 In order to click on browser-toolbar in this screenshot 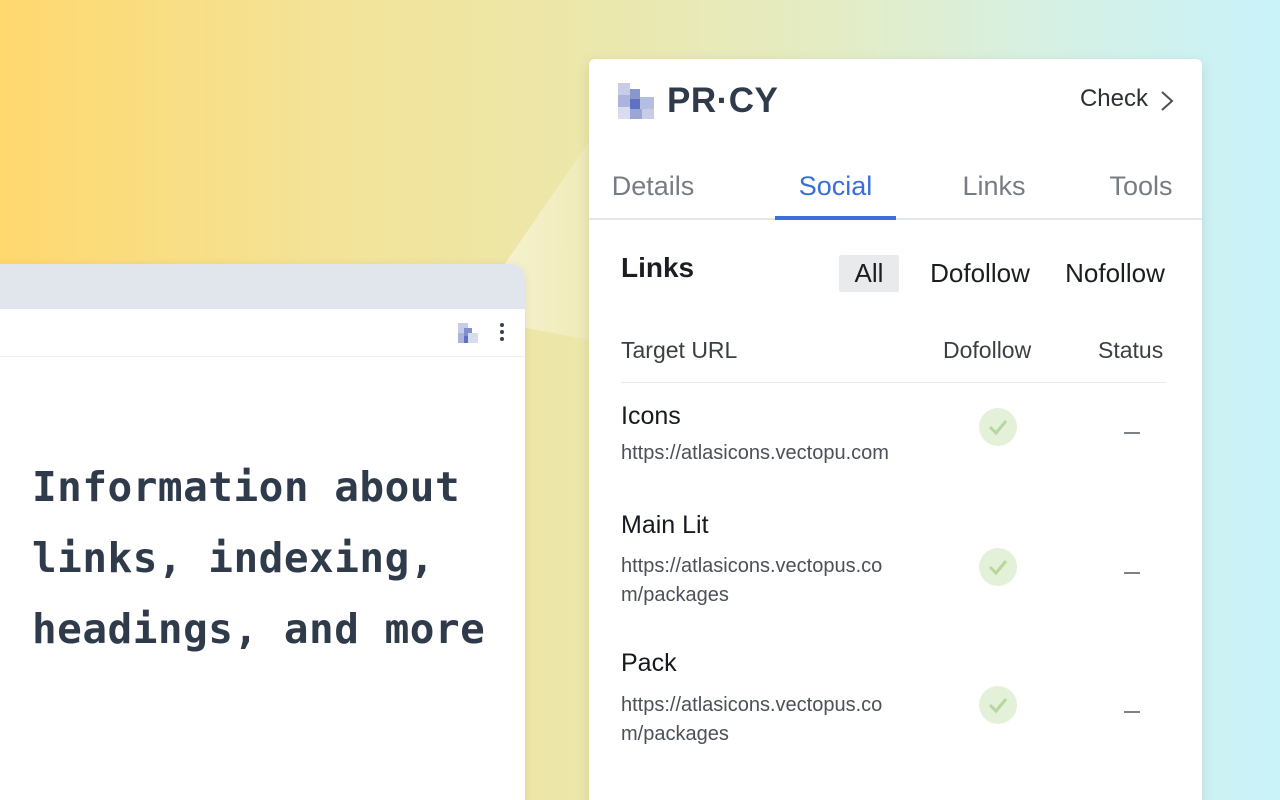, I will do `click(262, 333)`.